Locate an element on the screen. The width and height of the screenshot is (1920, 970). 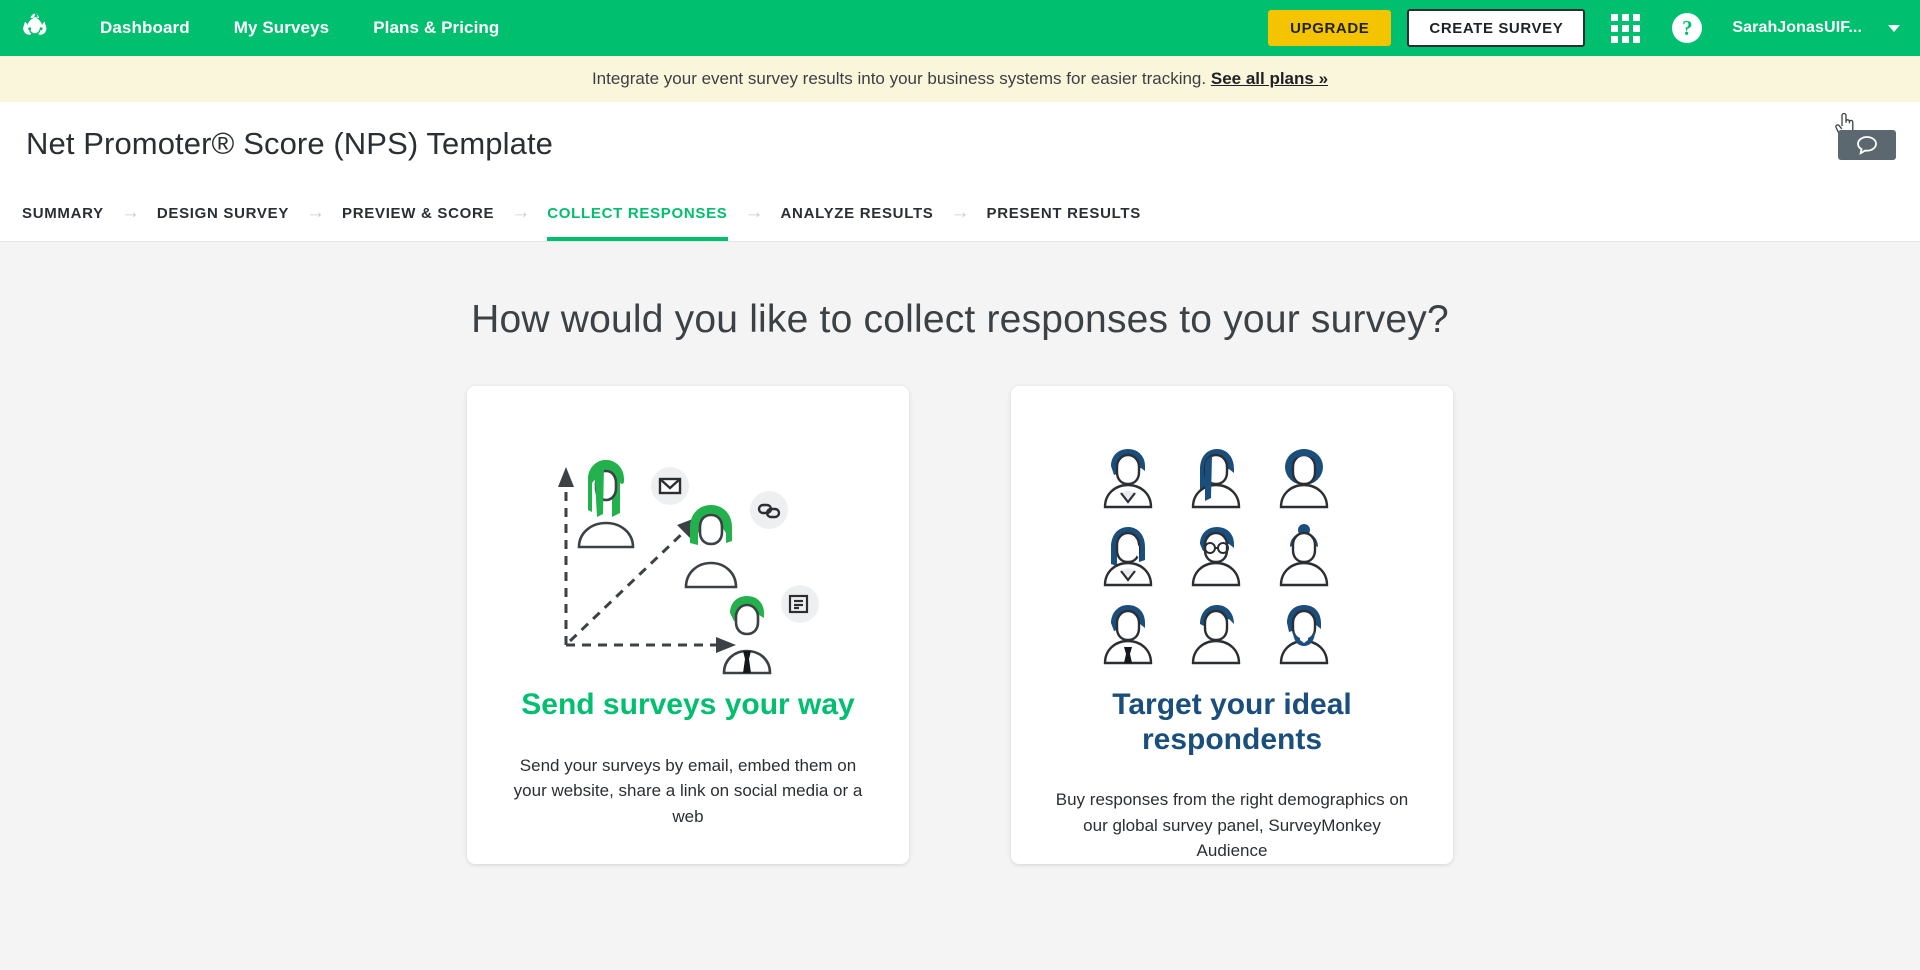
card-title-target-respondents: Target your ideal respondents is located at coordinates (1232, 722).